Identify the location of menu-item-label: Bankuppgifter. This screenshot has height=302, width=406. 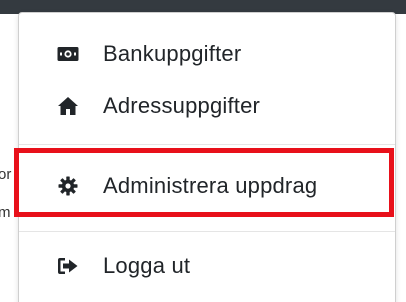
(172, 53).